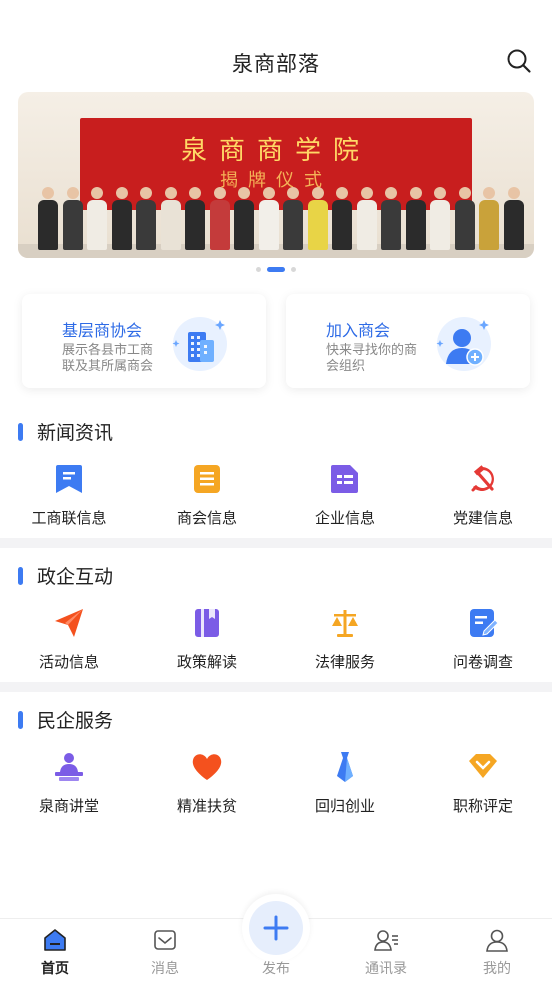 This screenshot has width=552, height=981. Describe the element at coordinates (69, 623) in the screenshot. I see `paper-plane-icon` at that location.